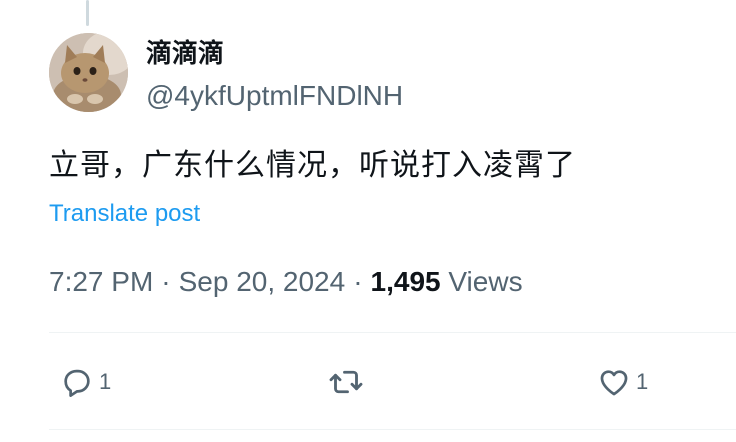  I want to click on like-button: 1, so click(621, 382).